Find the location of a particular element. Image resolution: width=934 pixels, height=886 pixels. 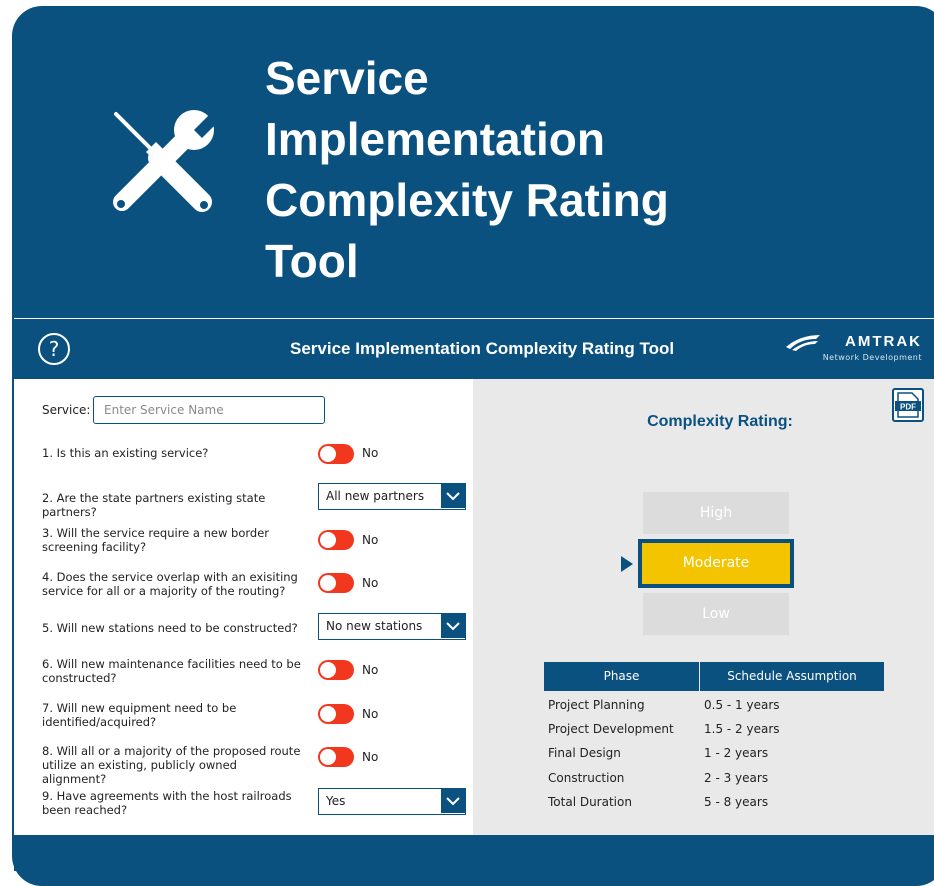

amtrak-logo: AMTRAK Network Development is located at coordinates (852, 349).